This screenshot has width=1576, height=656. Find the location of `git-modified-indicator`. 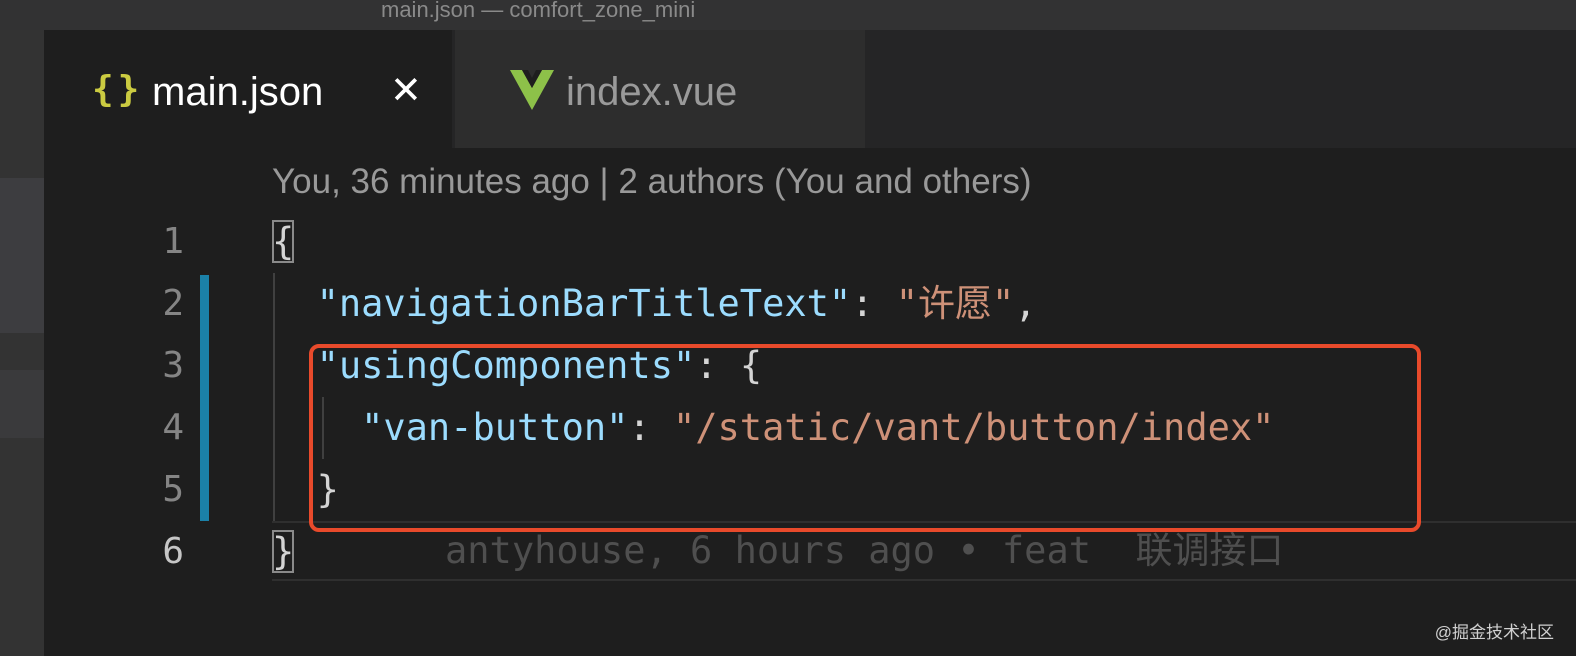

git-modified-indicator is located at coordinates (204, 398).